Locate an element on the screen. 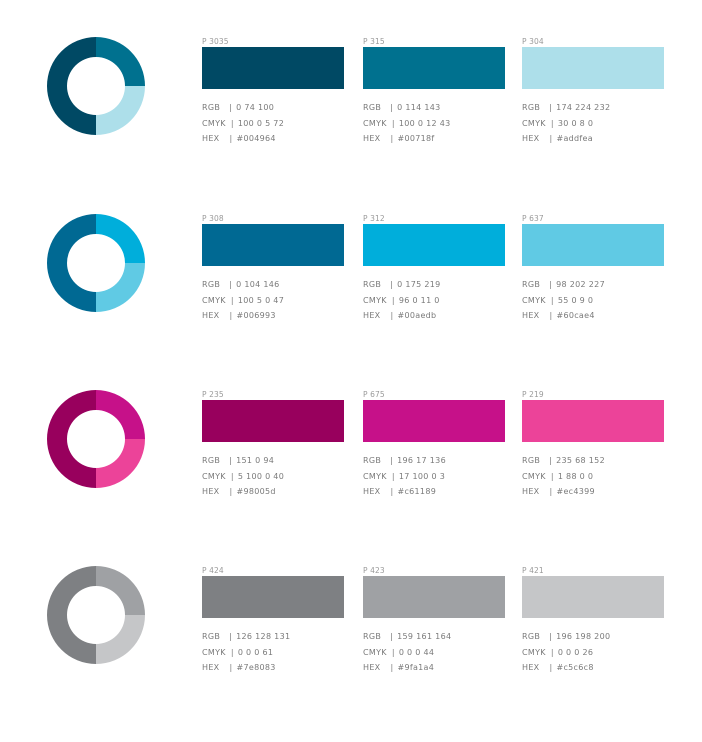  cmyk-row: CMYK | 100 0 12 43 is located at coordinates (434, 124).